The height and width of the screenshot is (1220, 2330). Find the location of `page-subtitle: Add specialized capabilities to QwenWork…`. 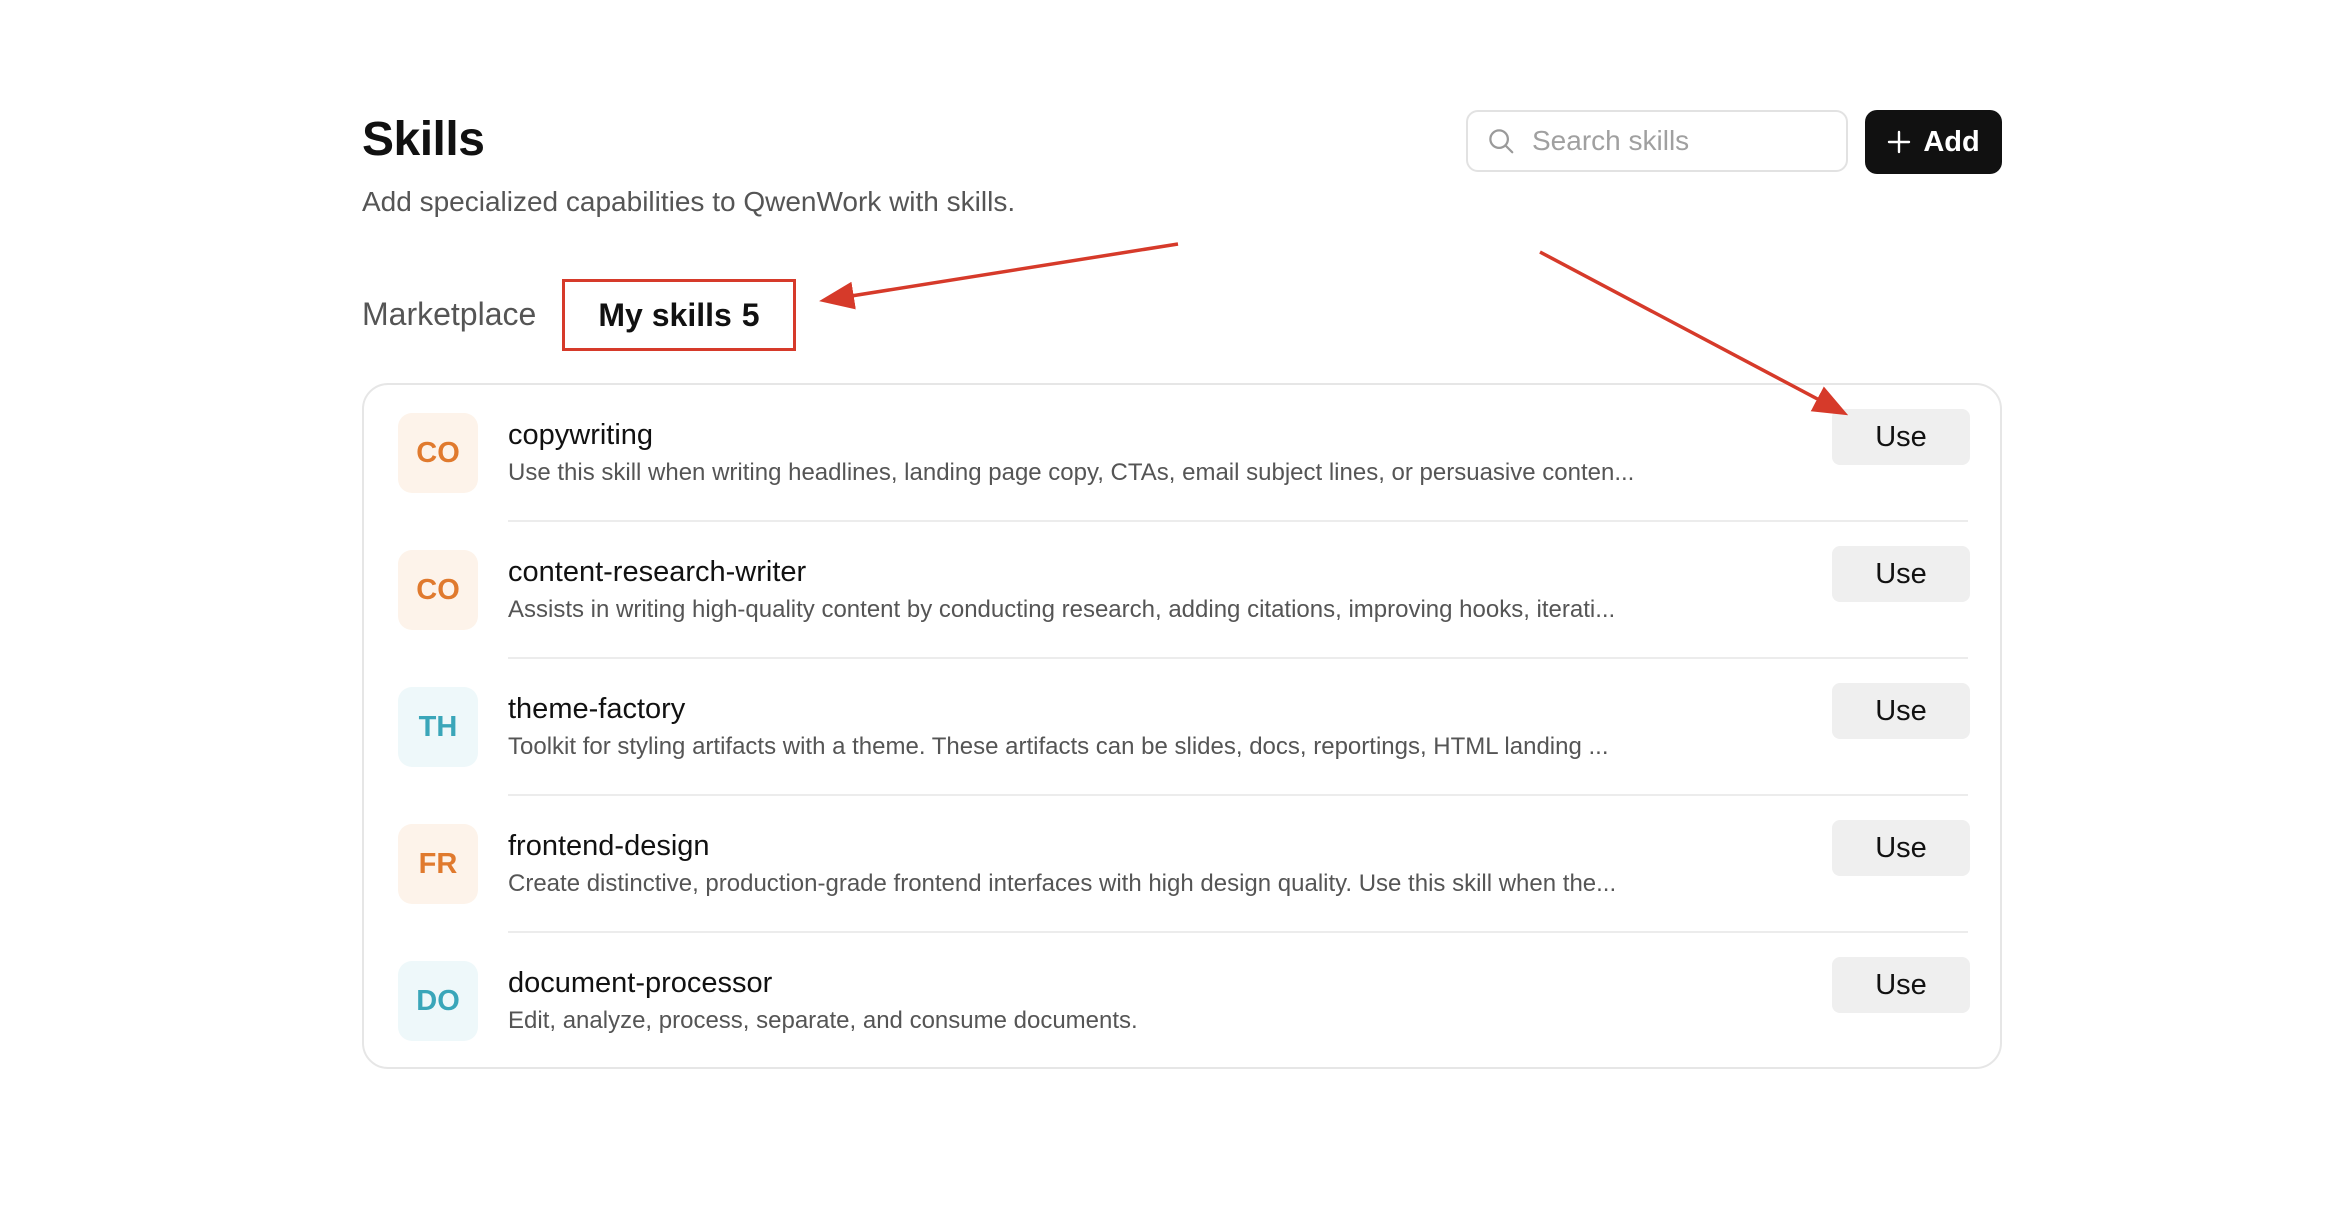

page-subtitle: Add specialized capabilities to QwenWork… is located at coordinates (689, 201).